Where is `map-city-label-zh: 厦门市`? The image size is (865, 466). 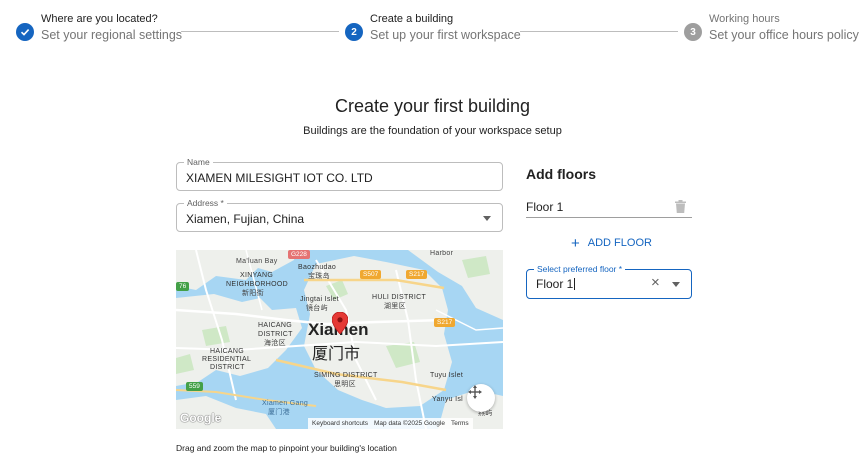 map-city-label-zh: 厦门市 is located at coordinates (336, 354).